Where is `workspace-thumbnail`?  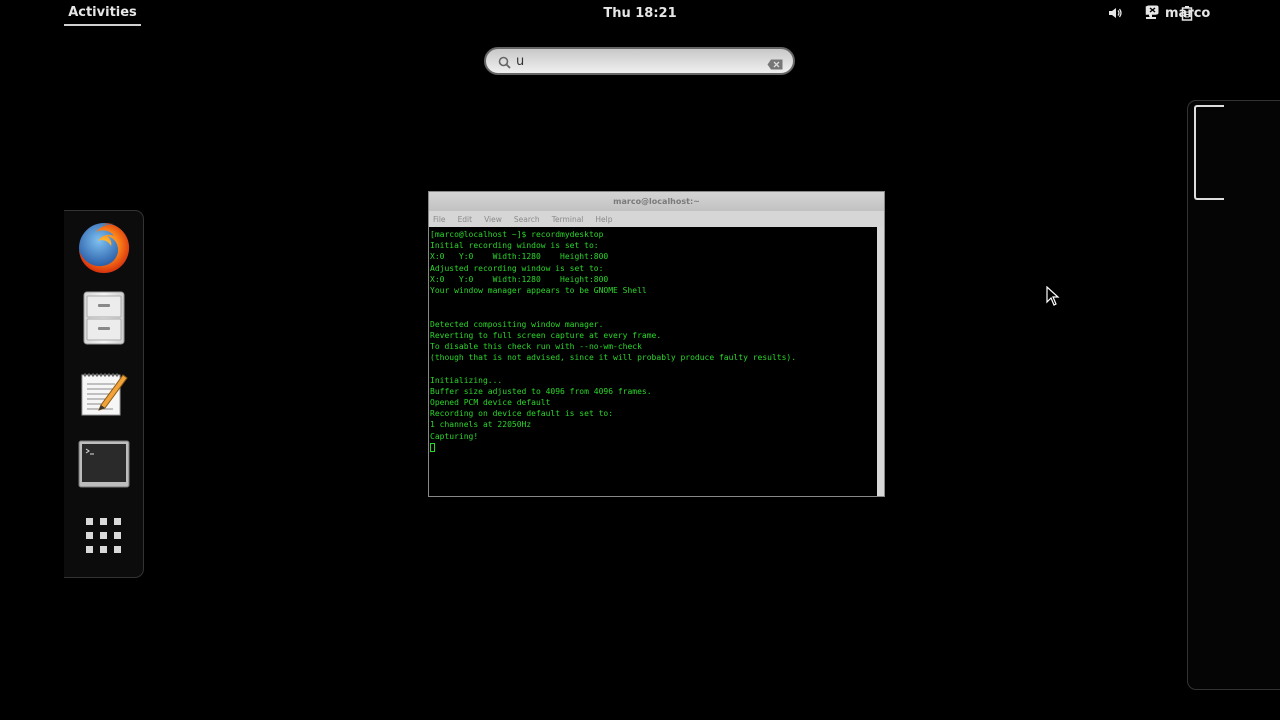 workspace-thumbnail is located at coordinates (1209, 152).